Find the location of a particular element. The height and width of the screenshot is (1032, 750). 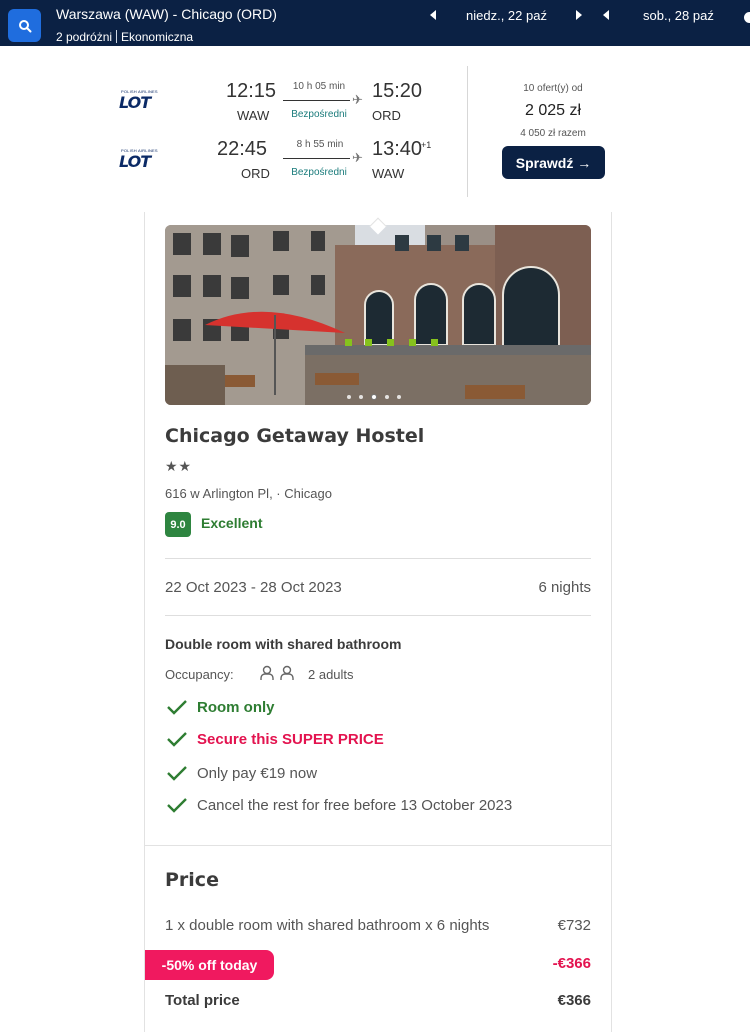

search-button is located at coordinates (24, 25).